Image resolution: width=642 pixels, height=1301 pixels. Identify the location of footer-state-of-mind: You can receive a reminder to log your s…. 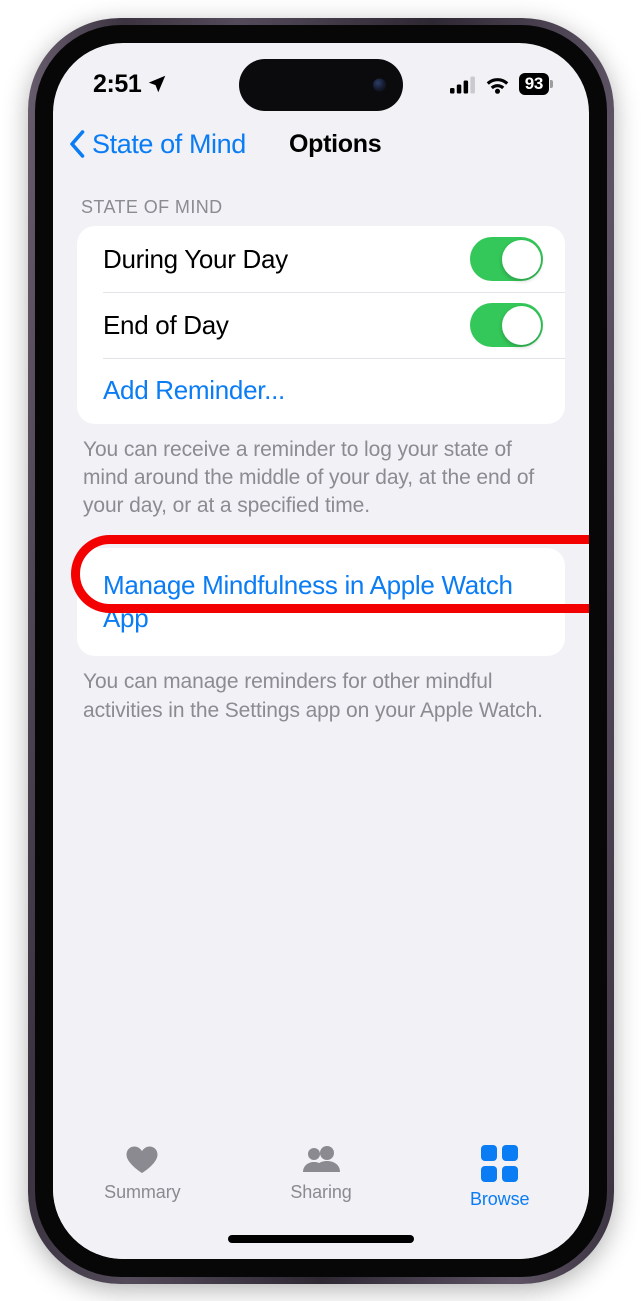
(309, 478).